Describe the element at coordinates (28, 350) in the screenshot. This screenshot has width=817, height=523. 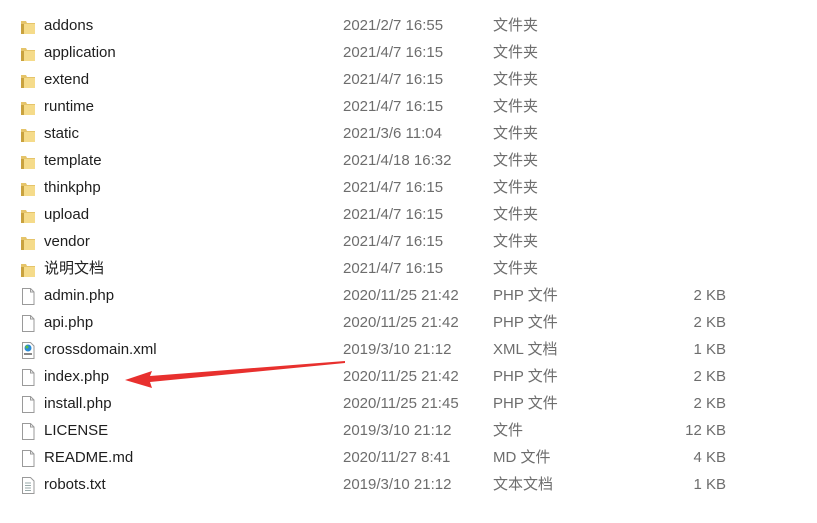
I see `xml-icon` at that location.